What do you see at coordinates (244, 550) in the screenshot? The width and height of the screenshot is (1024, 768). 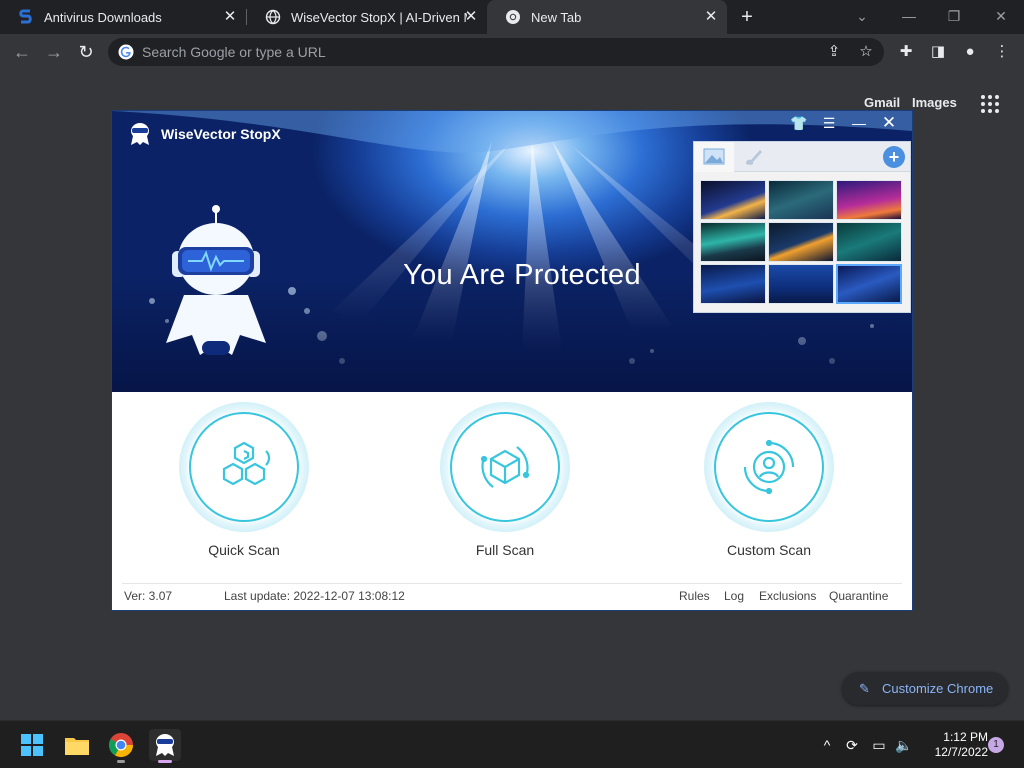 I see `quick-scan-label: Quick Scan` at bounding box center [244, 550].